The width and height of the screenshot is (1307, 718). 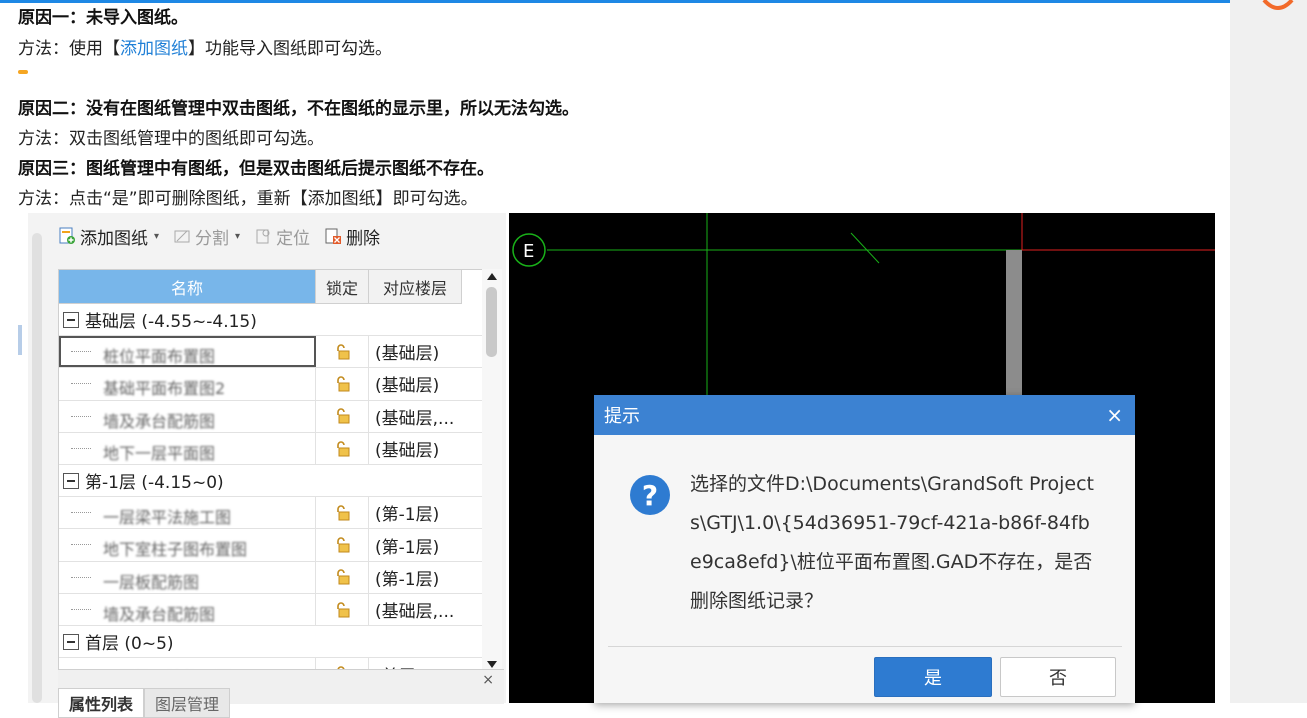 I want to click on group-row: 首层 (0~5), so click(x=274, y=642).